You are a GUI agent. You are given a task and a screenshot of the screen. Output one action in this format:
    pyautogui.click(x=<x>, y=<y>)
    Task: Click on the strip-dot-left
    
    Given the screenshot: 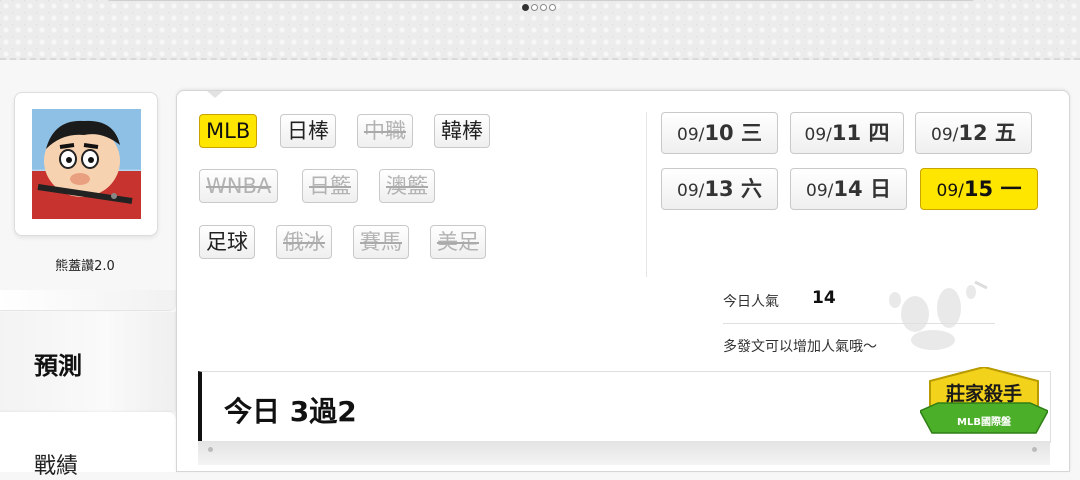 What is the action you would take?
    pyautogui.click(x=210, y=449)
    